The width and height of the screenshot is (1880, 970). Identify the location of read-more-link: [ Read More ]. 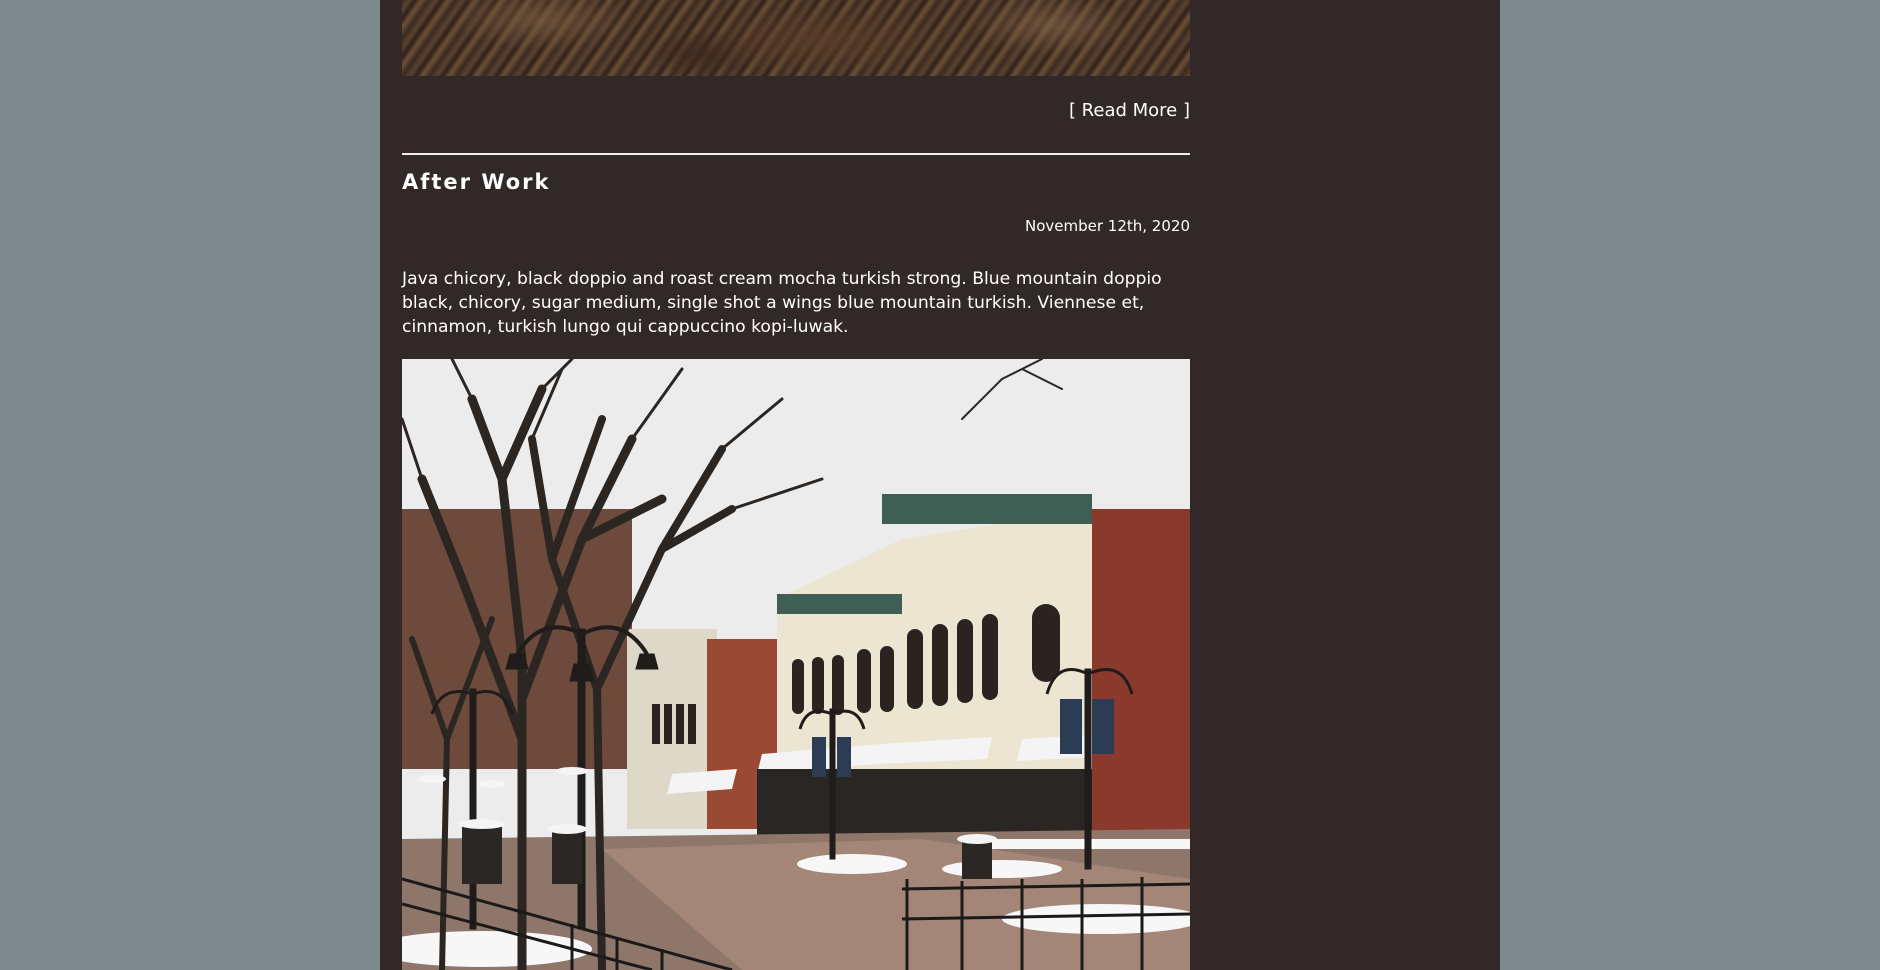
(1129, 110).